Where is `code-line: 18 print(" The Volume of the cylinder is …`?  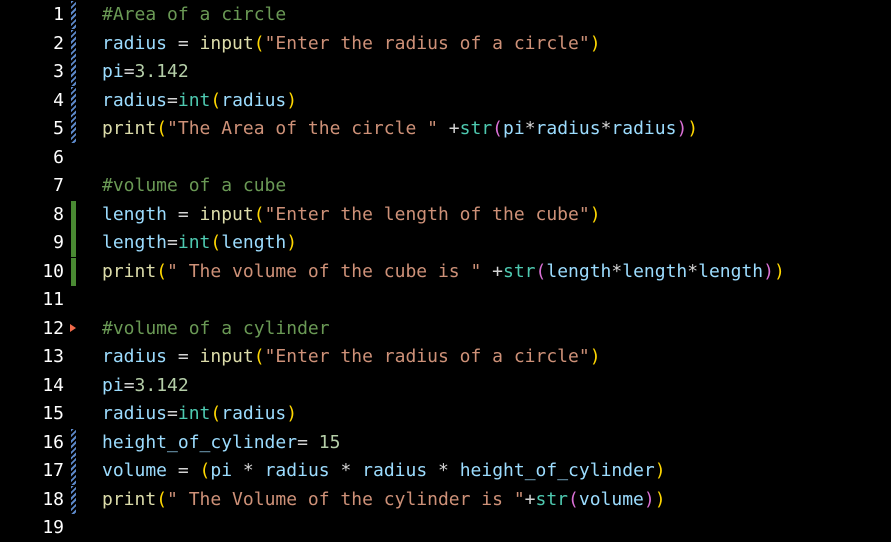
code-line: 18 print(" The Volume of the cylinder is … is located at coordinates (445, 499).